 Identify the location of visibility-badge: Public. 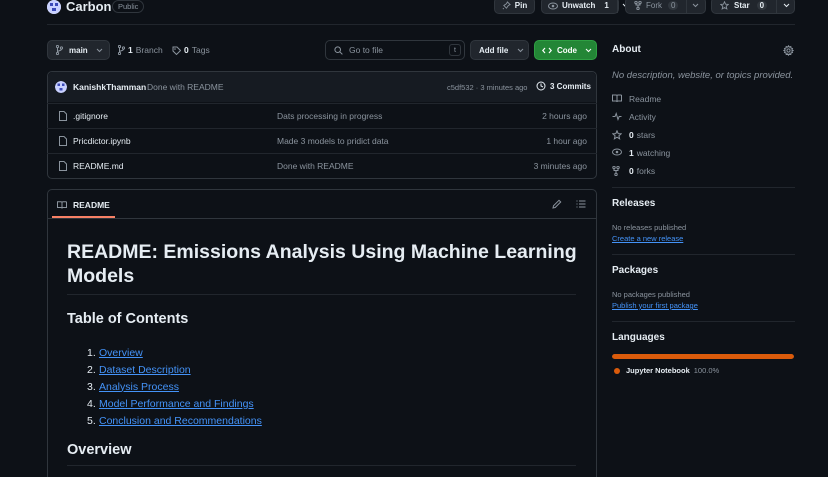
(128, 6).